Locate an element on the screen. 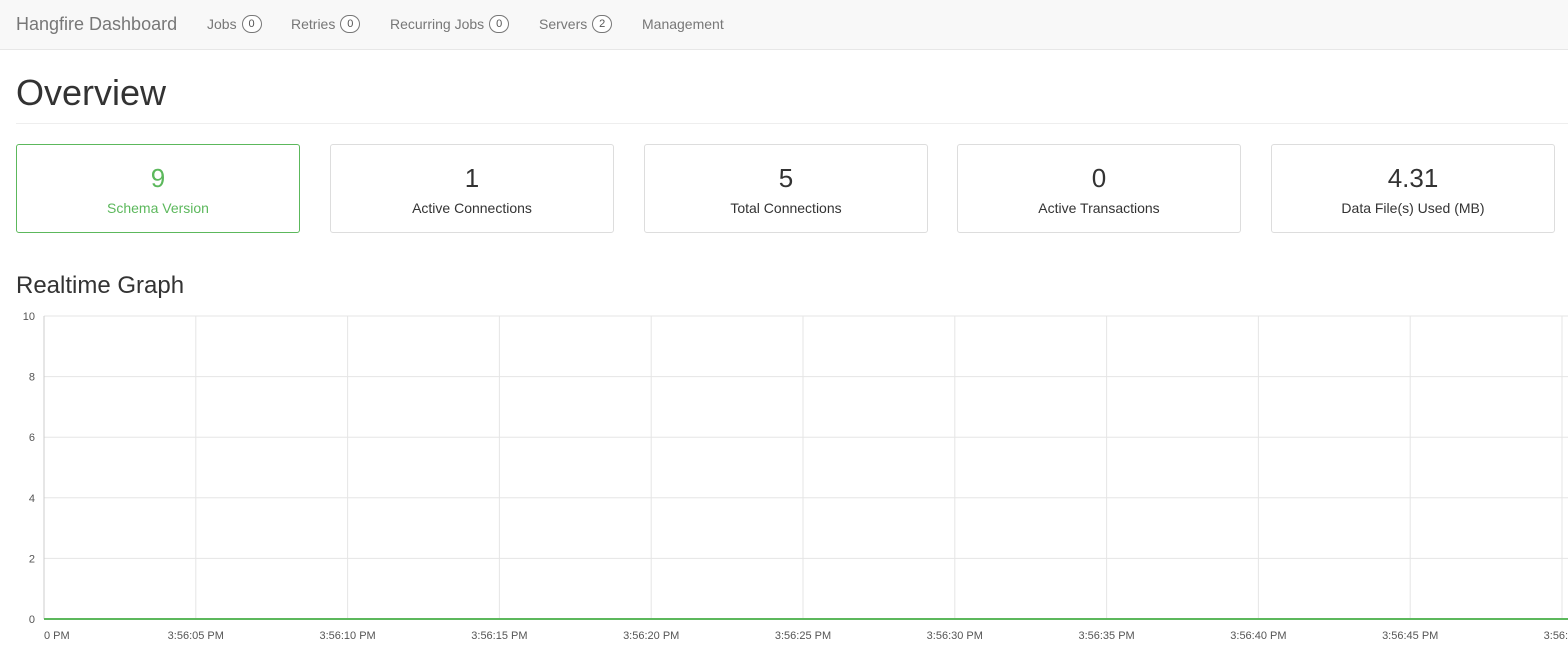  x-tick-label: 3:56:20 PM is located at coordinates (651, 636).